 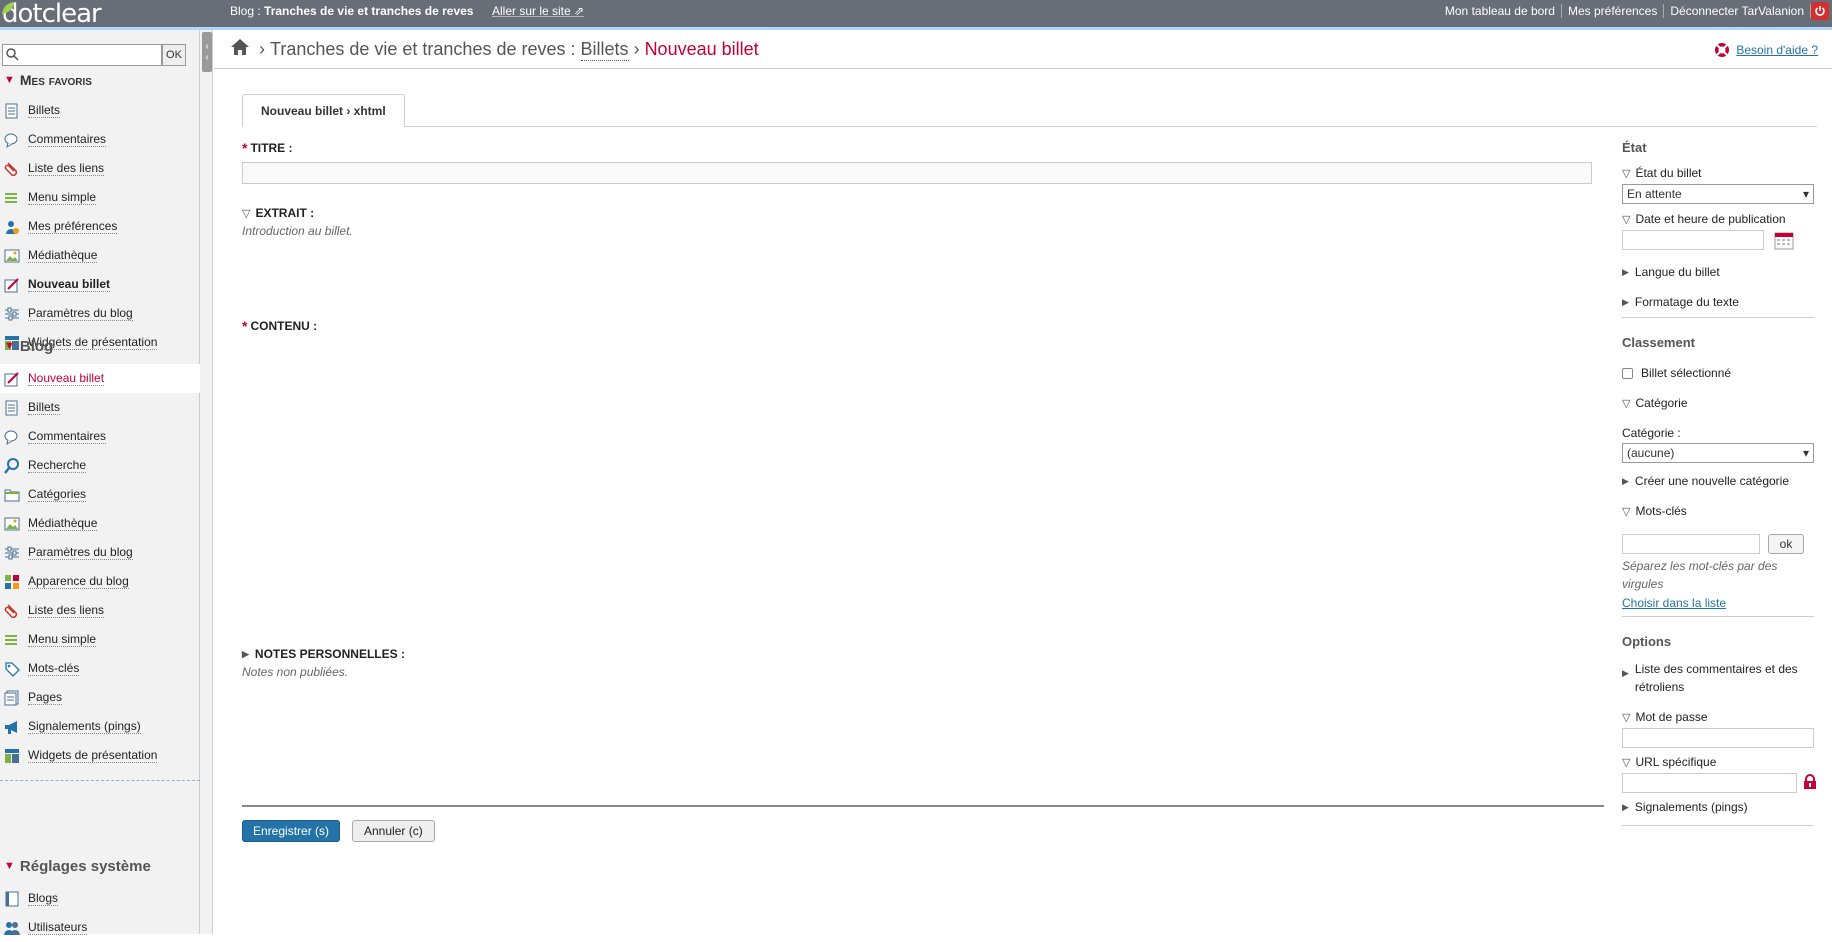 I want to click on collapse-triangle-icon: ▼, so click(x=9, y=80).